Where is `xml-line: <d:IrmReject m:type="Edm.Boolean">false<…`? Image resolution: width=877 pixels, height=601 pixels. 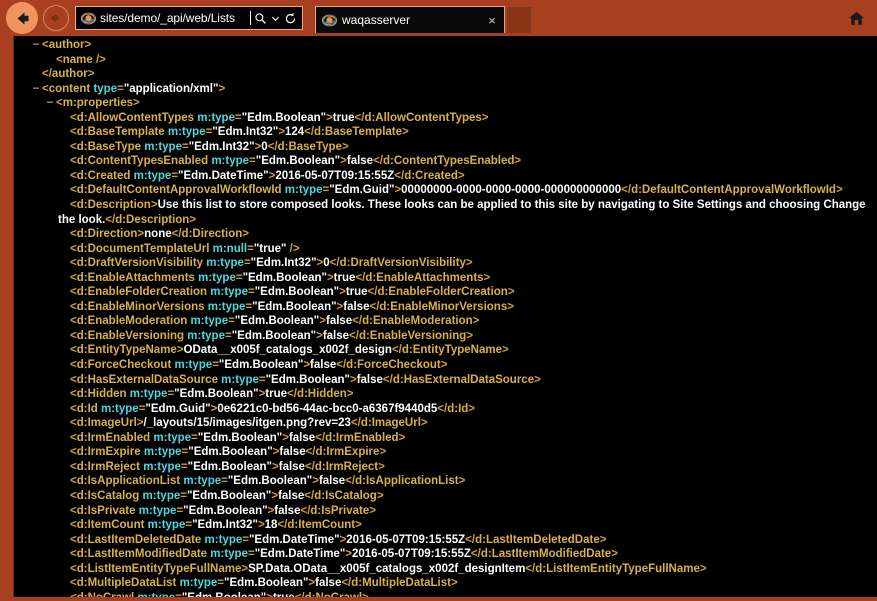 xml-line: <d:IrmReject m:type="Edm.Boolean">false<… is located at coordinates (445, 467).